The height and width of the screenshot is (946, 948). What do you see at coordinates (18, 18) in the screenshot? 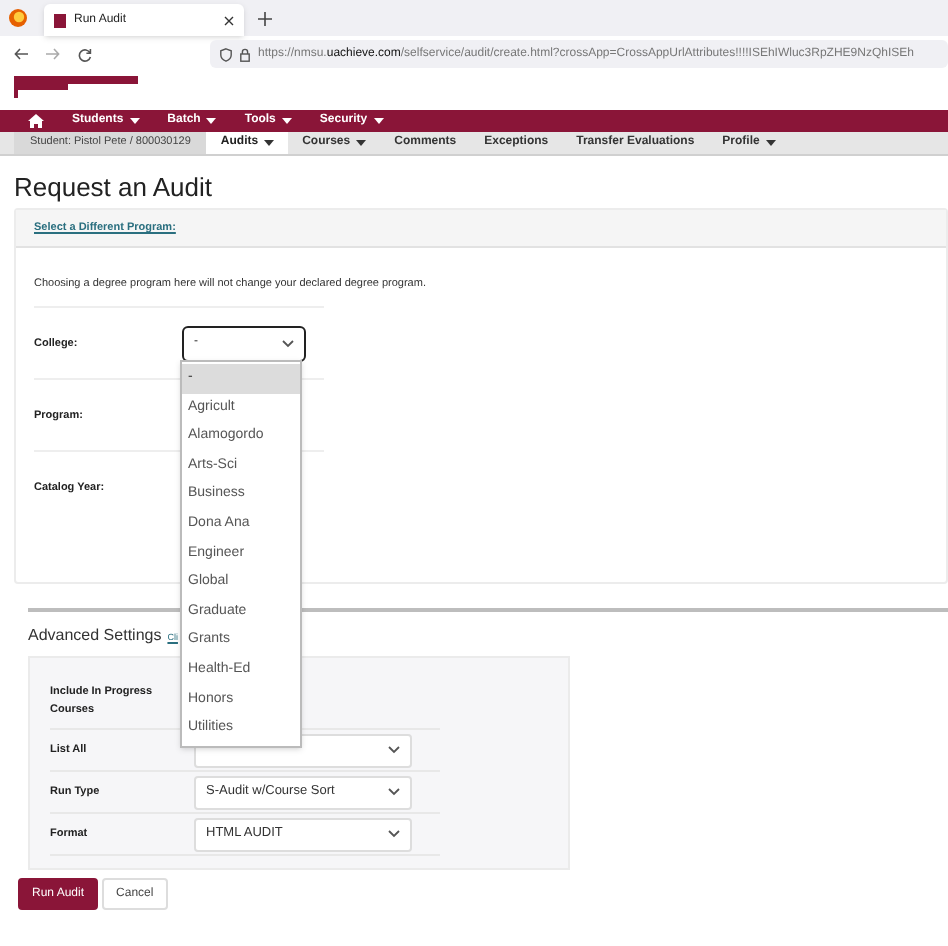
I see `browser-logo-icon` at bounding box center [18, 18].